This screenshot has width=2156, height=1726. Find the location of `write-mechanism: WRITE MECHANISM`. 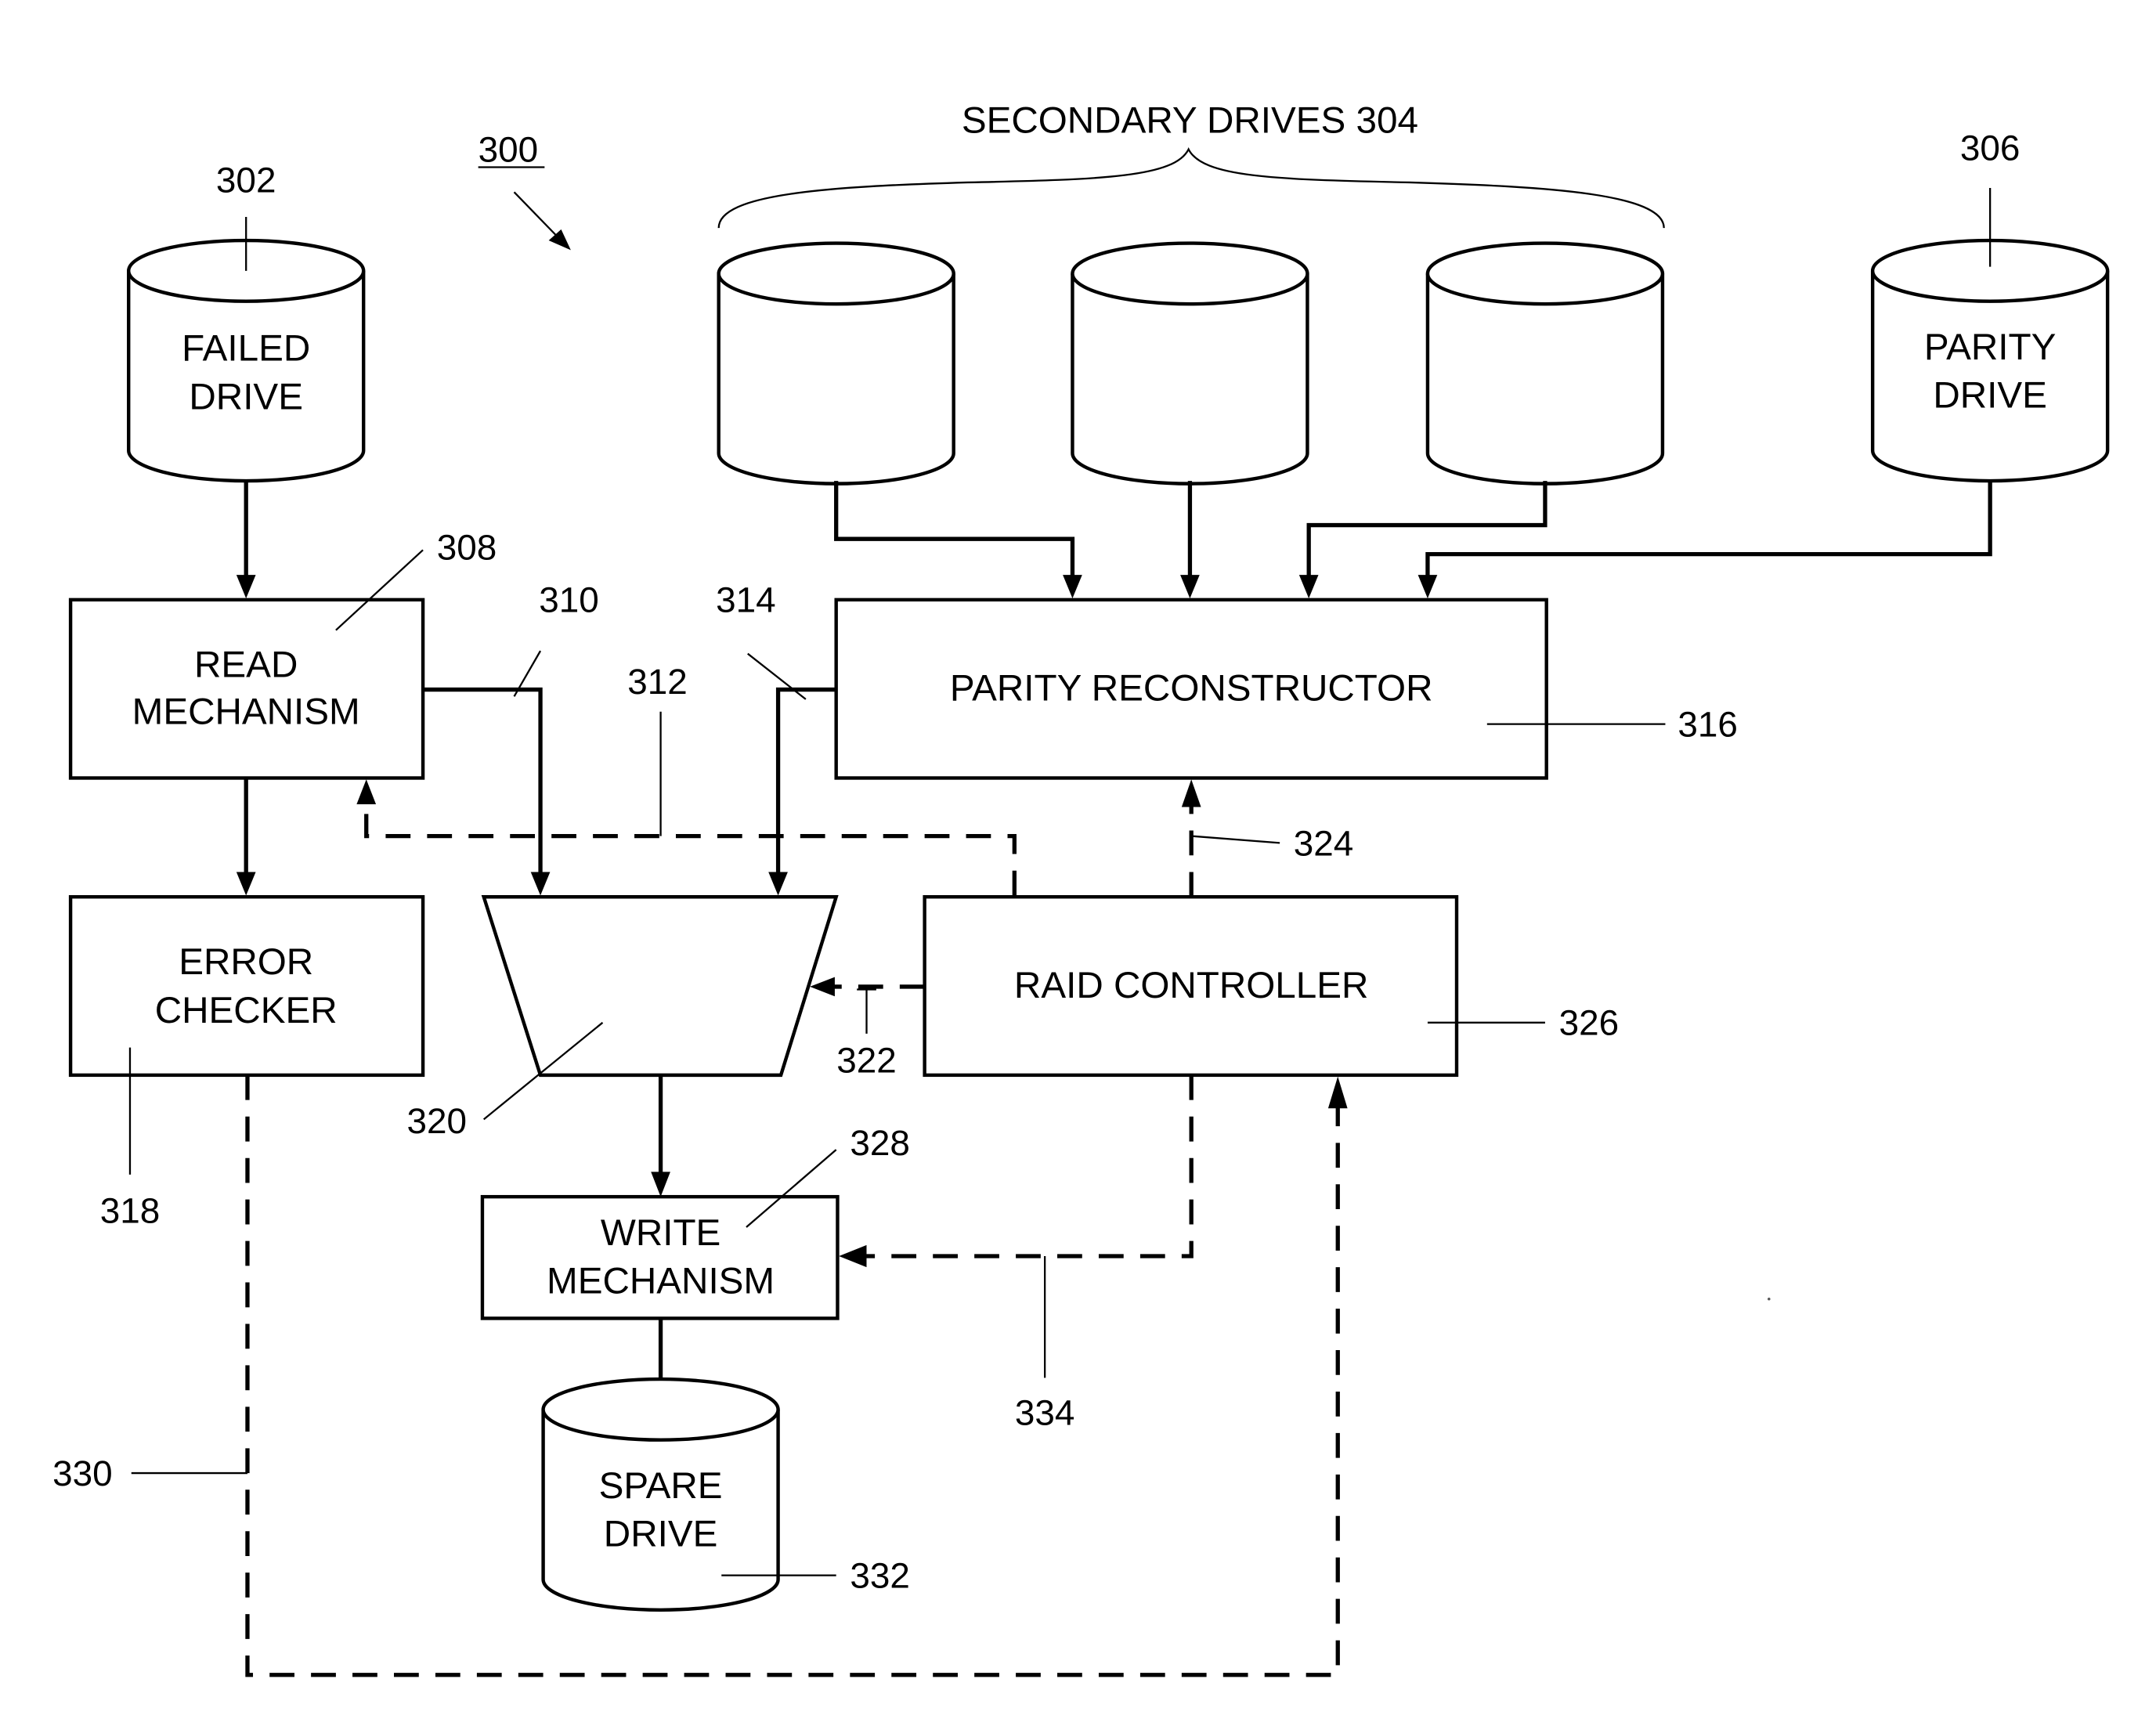

write-mechanism: WRITE MECHANISM is located at coordinates (660, 1257).